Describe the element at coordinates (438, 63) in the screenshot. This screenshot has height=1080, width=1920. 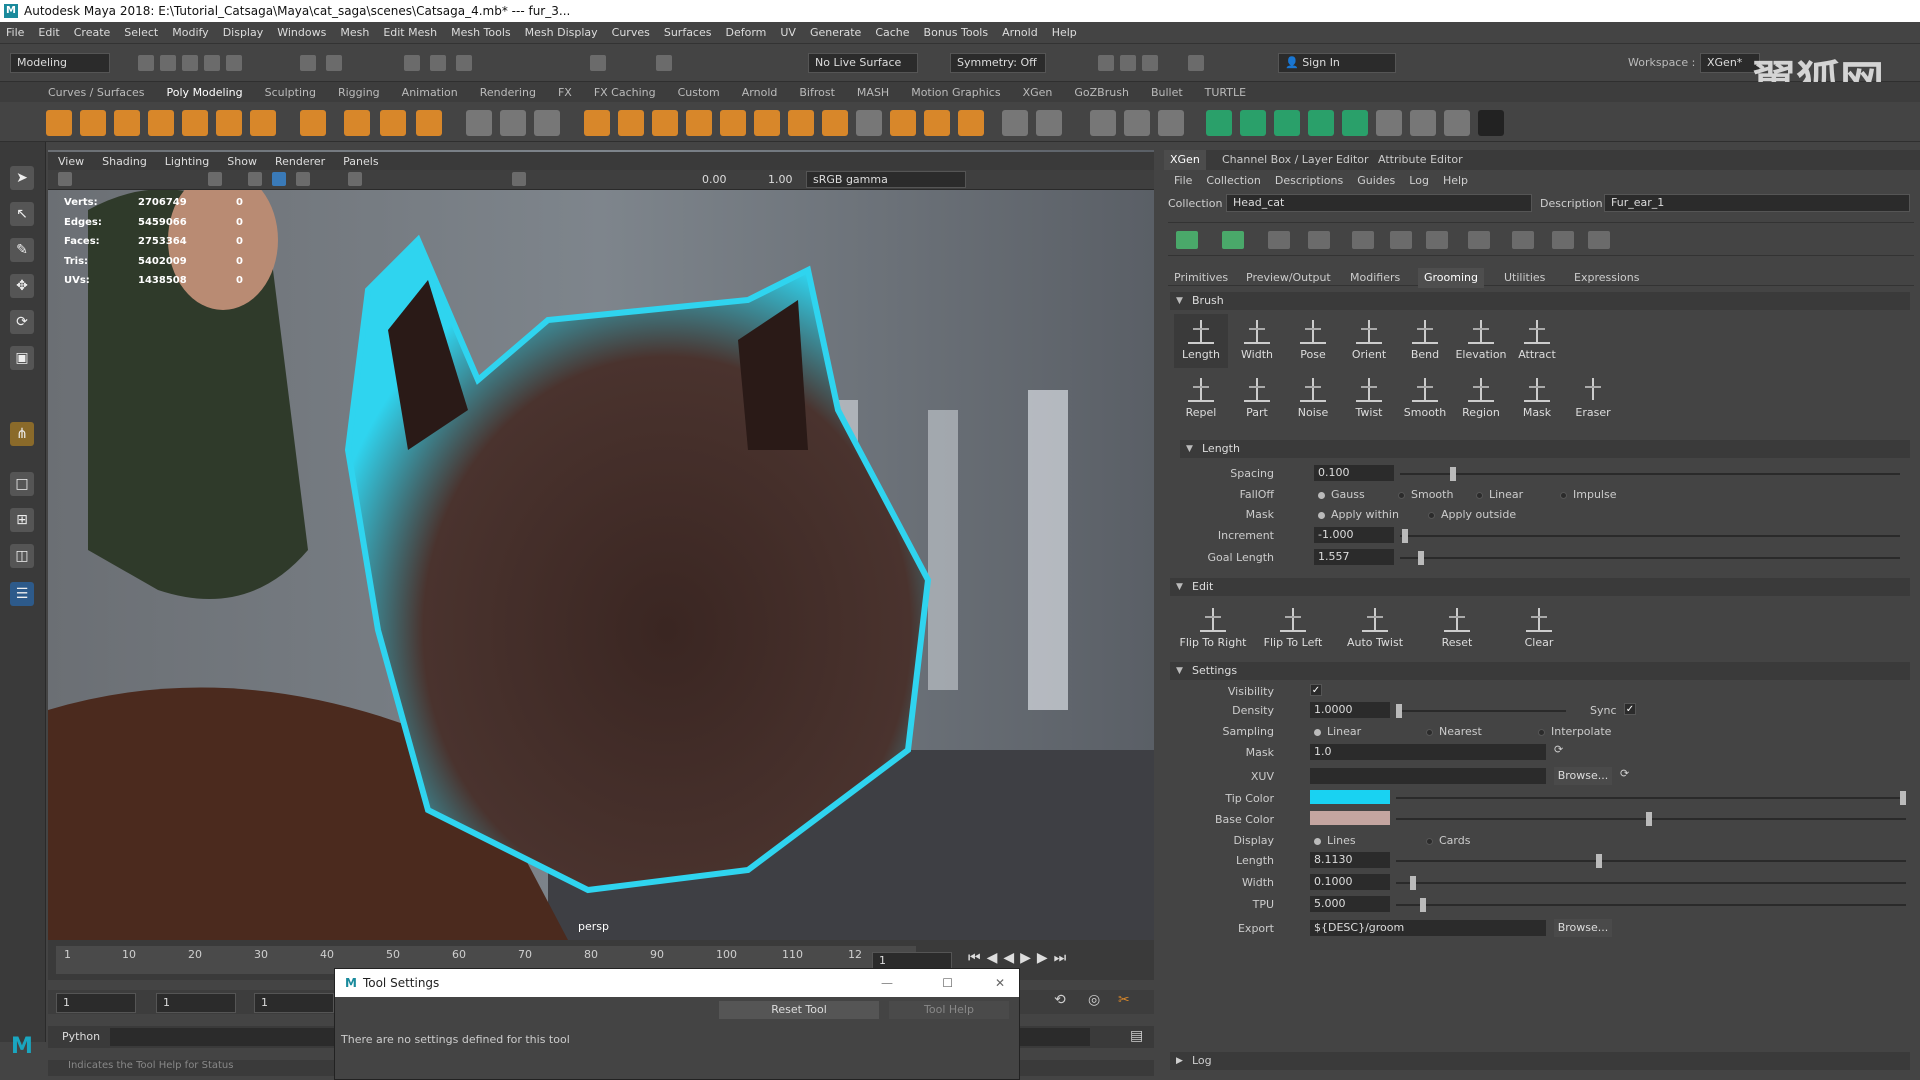
I see `snap-curve-icon` at that location.